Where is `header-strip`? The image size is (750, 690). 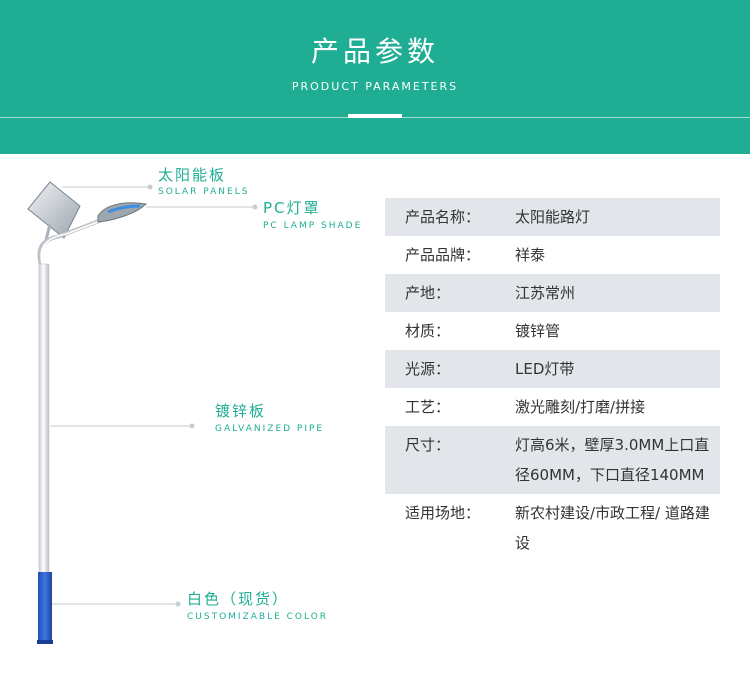
header-strip is located at coordinates (375, 136).